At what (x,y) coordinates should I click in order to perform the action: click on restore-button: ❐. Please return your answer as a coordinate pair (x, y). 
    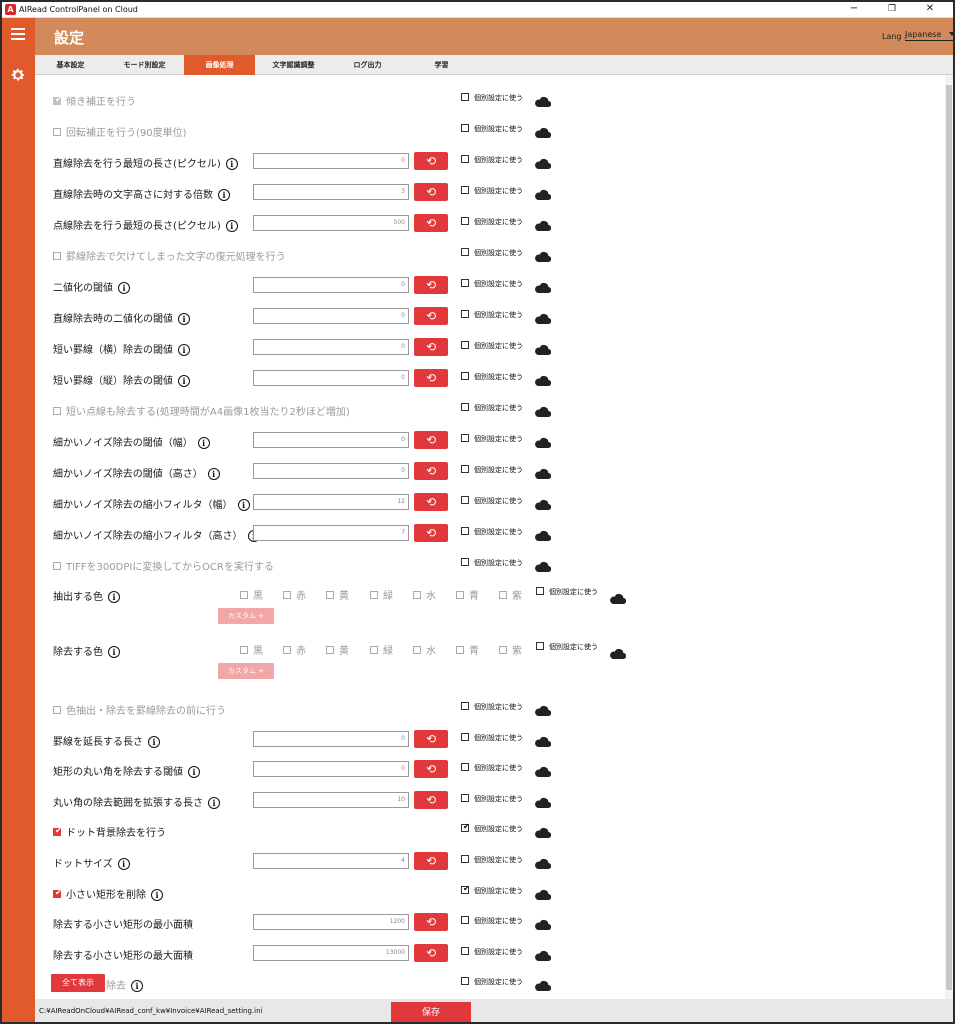
    Looking at the image, I should click on (892, 9).